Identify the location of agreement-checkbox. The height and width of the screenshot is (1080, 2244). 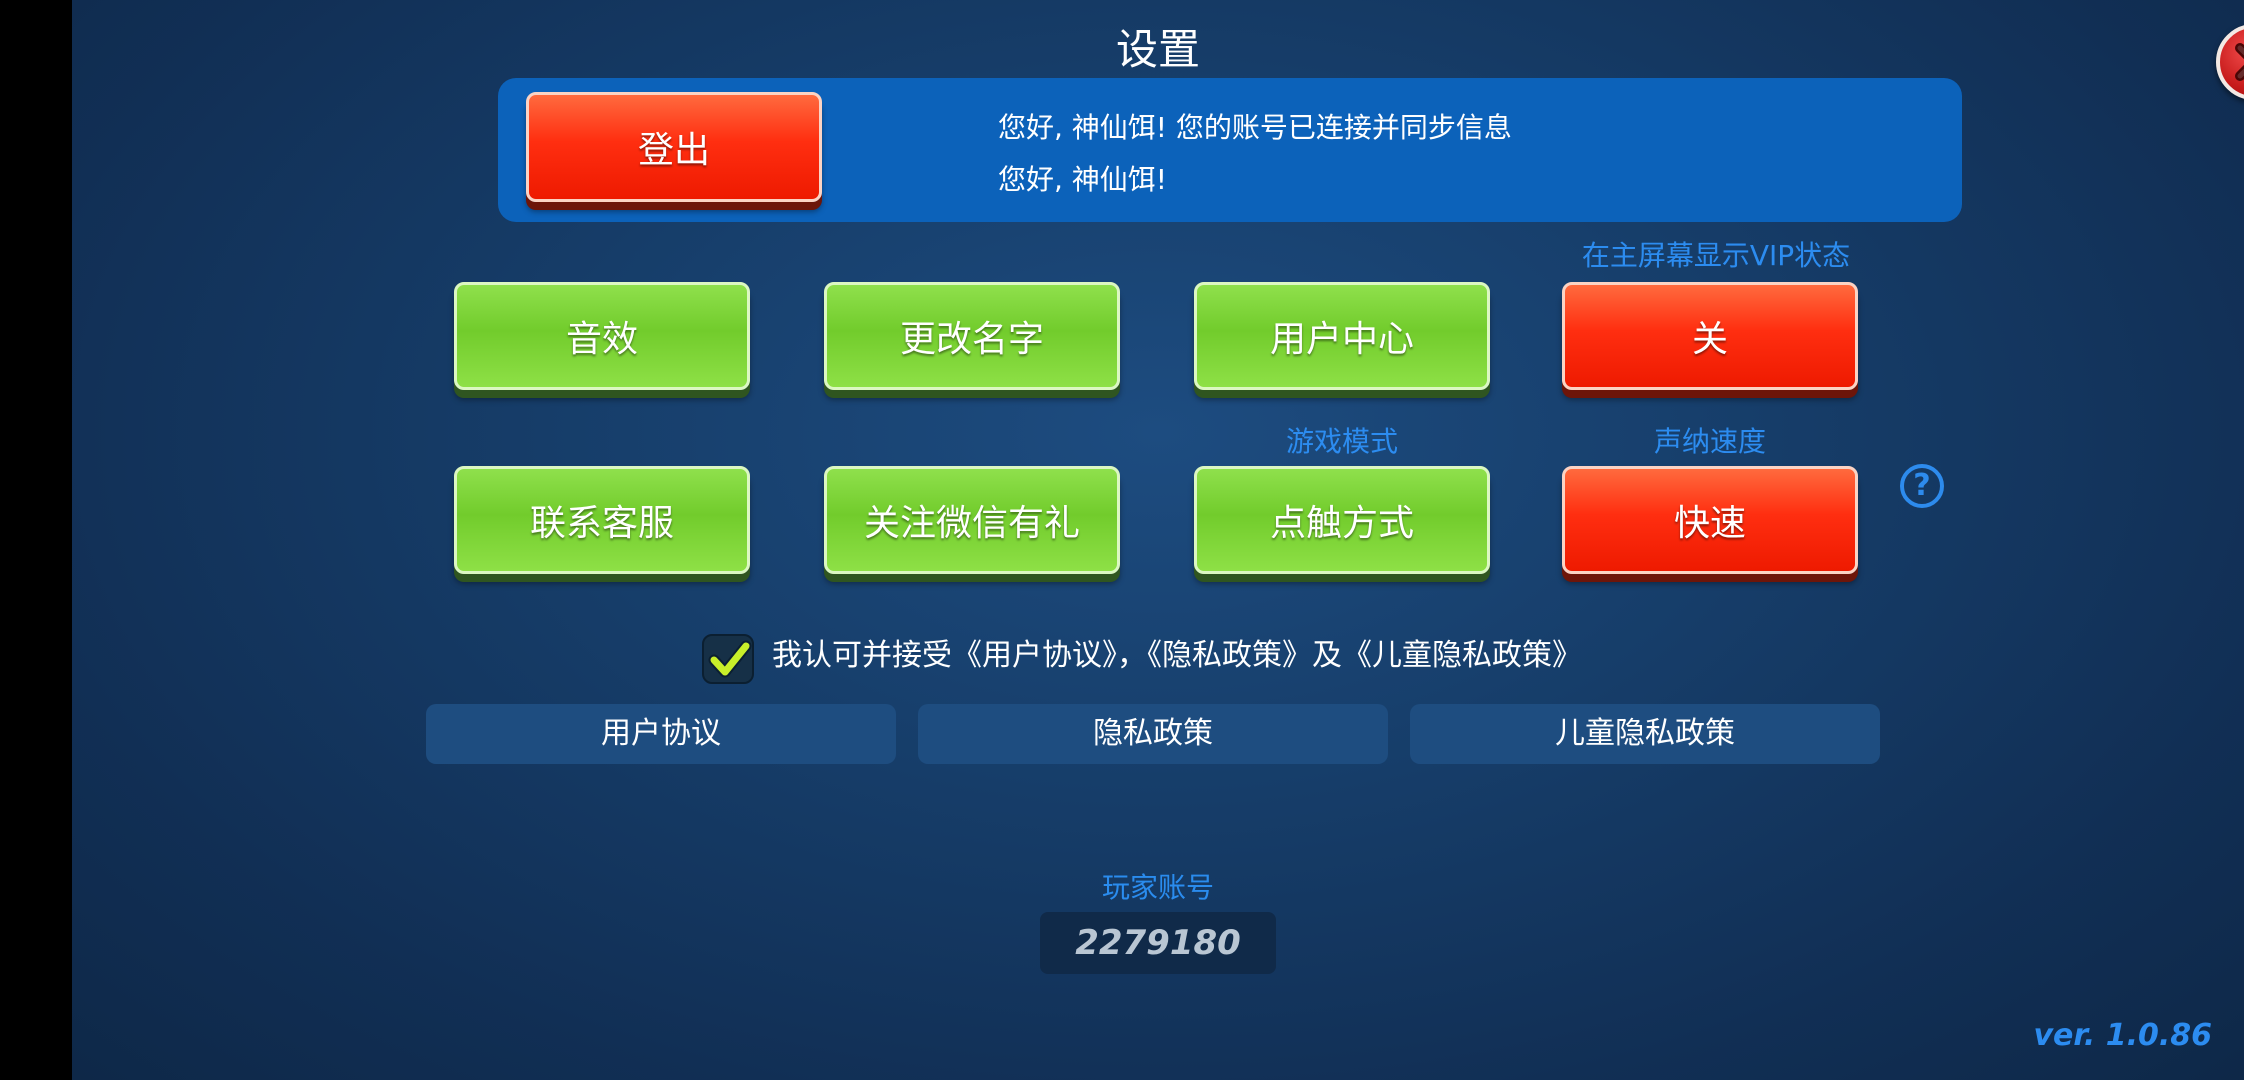
(728, 659).